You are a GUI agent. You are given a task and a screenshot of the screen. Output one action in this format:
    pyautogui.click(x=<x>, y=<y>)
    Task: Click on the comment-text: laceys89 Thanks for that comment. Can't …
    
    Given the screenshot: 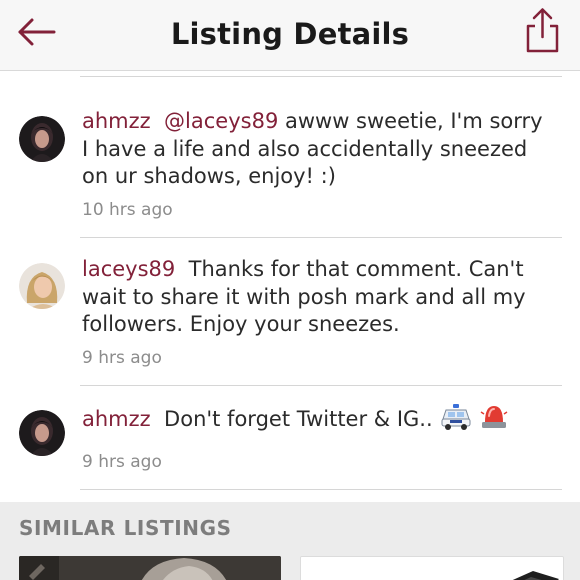 What is the action you would take?
    pyautogui.click(x=317, y=297)
    